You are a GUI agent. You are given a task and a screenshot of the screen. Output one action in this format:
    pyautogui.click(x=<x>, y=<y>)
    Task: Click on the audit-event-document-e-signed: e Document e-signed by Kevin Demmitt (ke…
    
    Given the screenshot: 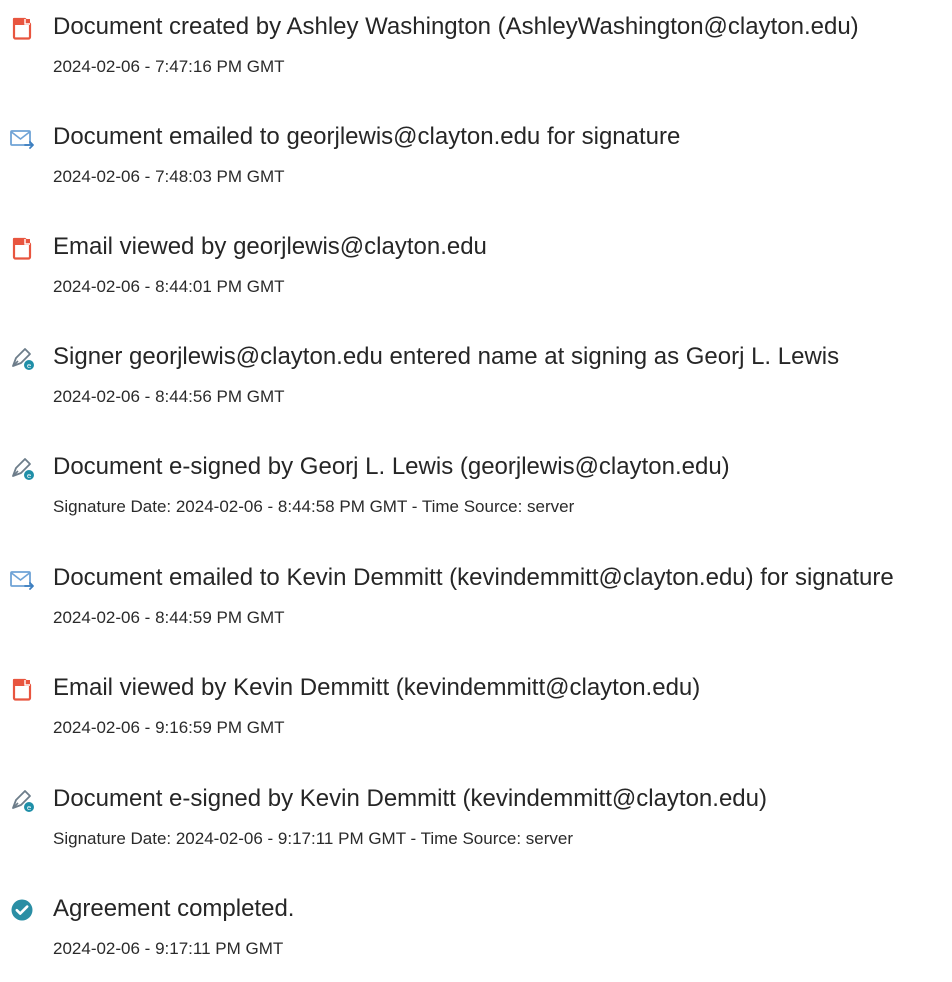 What is the action you would take?
    pyautogui.click(x=476, y=822)
    